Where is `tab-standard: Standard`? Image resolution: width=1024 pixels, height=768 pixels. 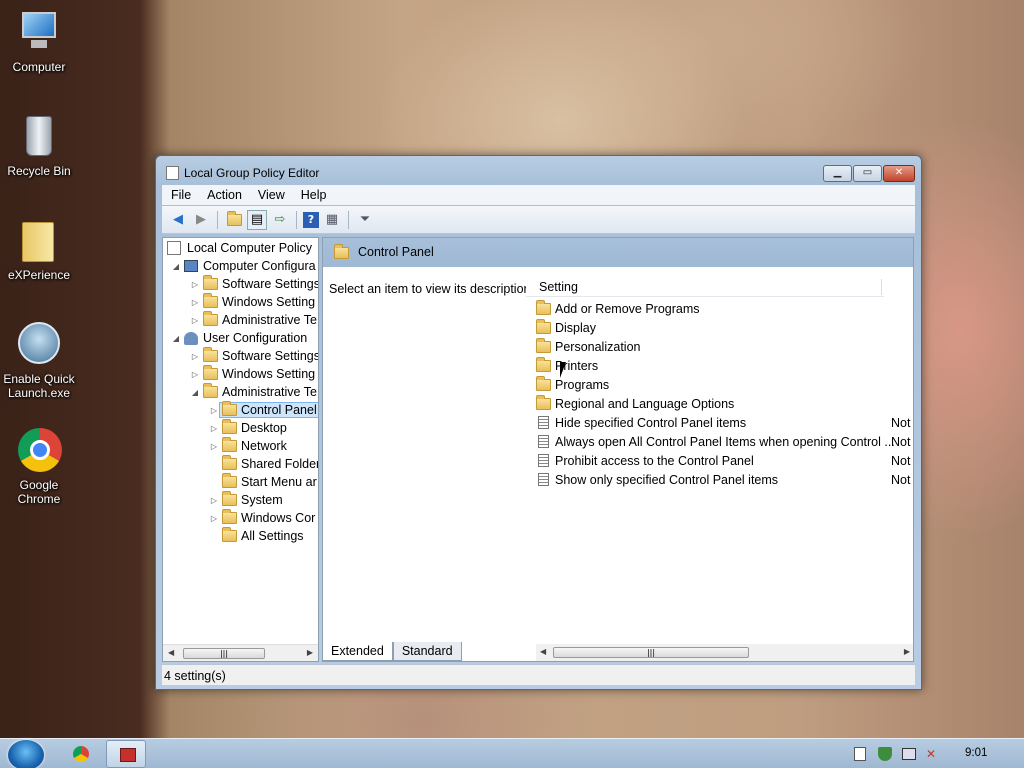 tab-standard: Standard is located at coordinates (427, 651).